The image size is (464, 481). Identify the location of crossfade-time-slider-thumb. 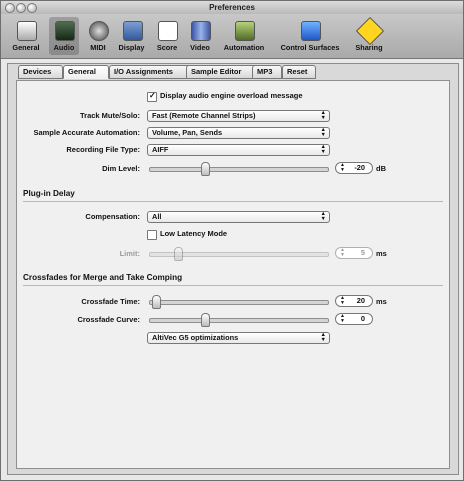
(156, 302).